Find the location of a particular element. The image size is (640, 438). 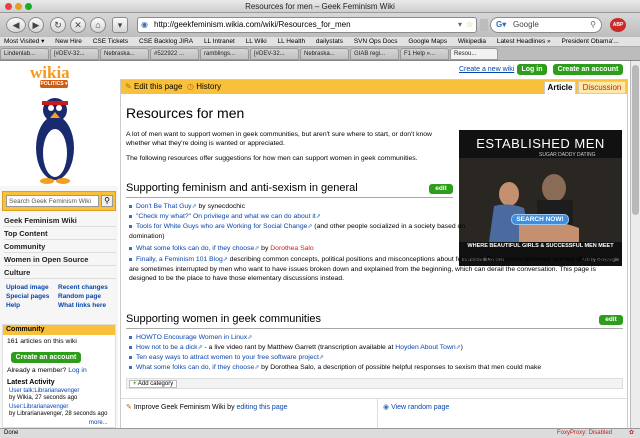

wiki-search-icon: ⚲ is located at coordinates (107, 201).